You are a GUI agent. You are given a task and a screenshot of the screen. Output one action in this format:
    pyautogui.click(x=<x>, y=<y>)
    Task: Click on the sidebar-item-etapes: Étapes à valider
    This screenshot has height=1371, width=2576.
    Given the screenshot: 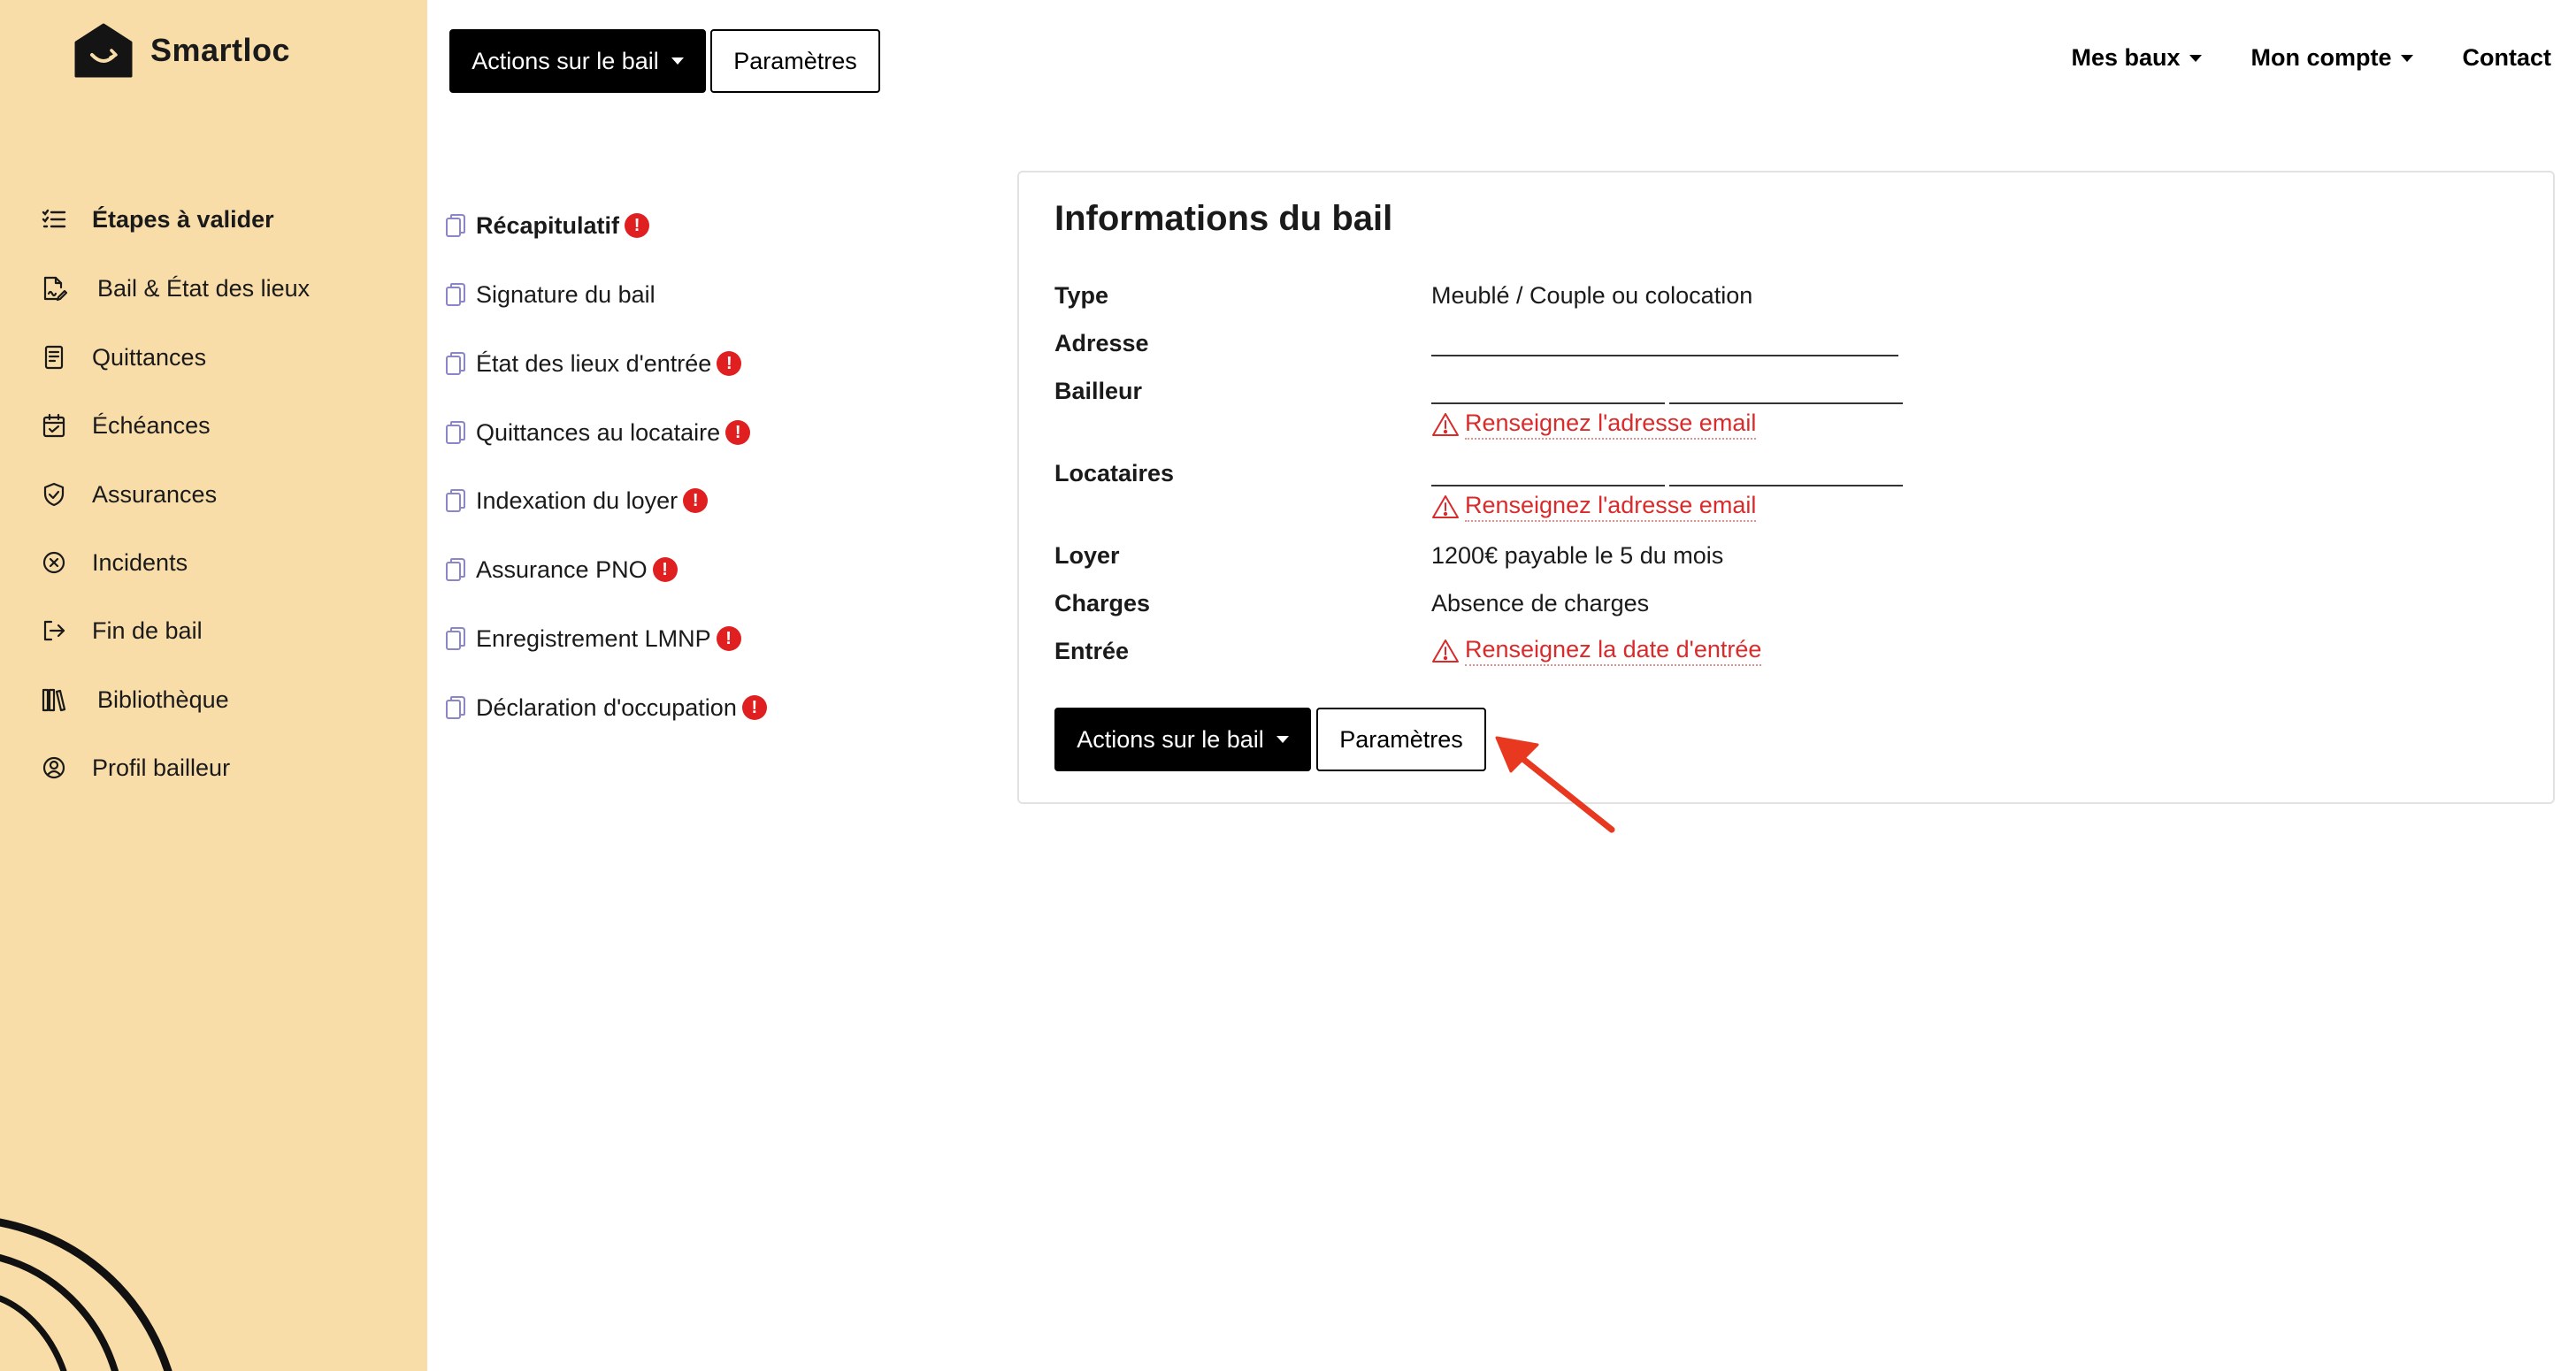 What is the action you would take?
    pyautogui.click(x=156, y=219)
    